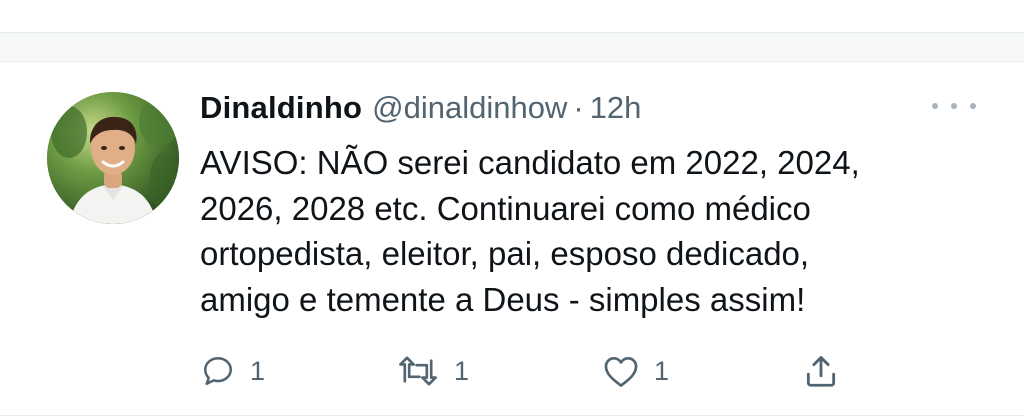 Image resolution: width=1024 pixels, height=418 pixels. What do you see at coordinates (258, 370) in the screenshot?
I see `reply-count: 1` at bounding box center [258, 370].